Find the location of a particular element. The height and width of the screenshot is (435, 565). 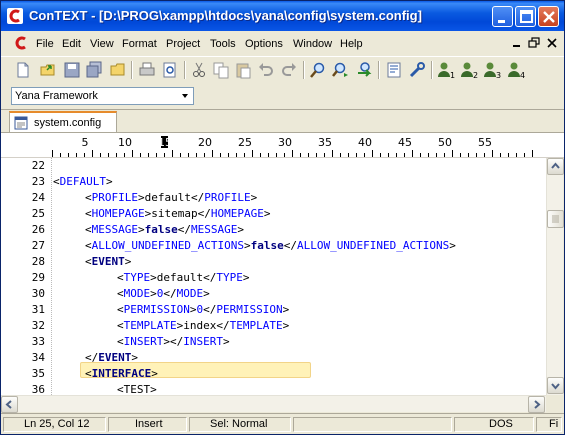

highlighter-select: Yana Framework is located at coordinates (102, 96).